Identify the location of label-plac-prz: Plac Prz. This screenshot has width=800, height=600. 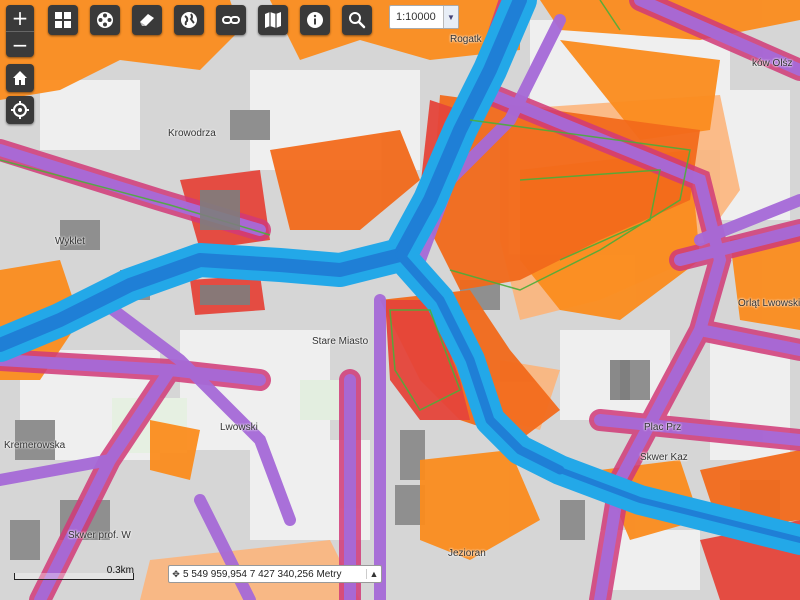
(663, 427).